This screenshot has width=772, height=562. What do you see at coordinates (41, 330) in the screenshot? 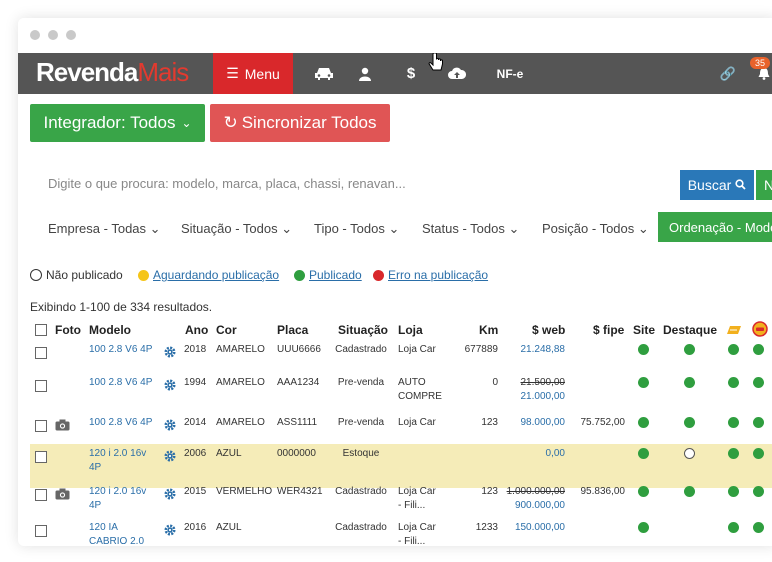
I see `select-all-checkbox` at bounding box center [41, 330].